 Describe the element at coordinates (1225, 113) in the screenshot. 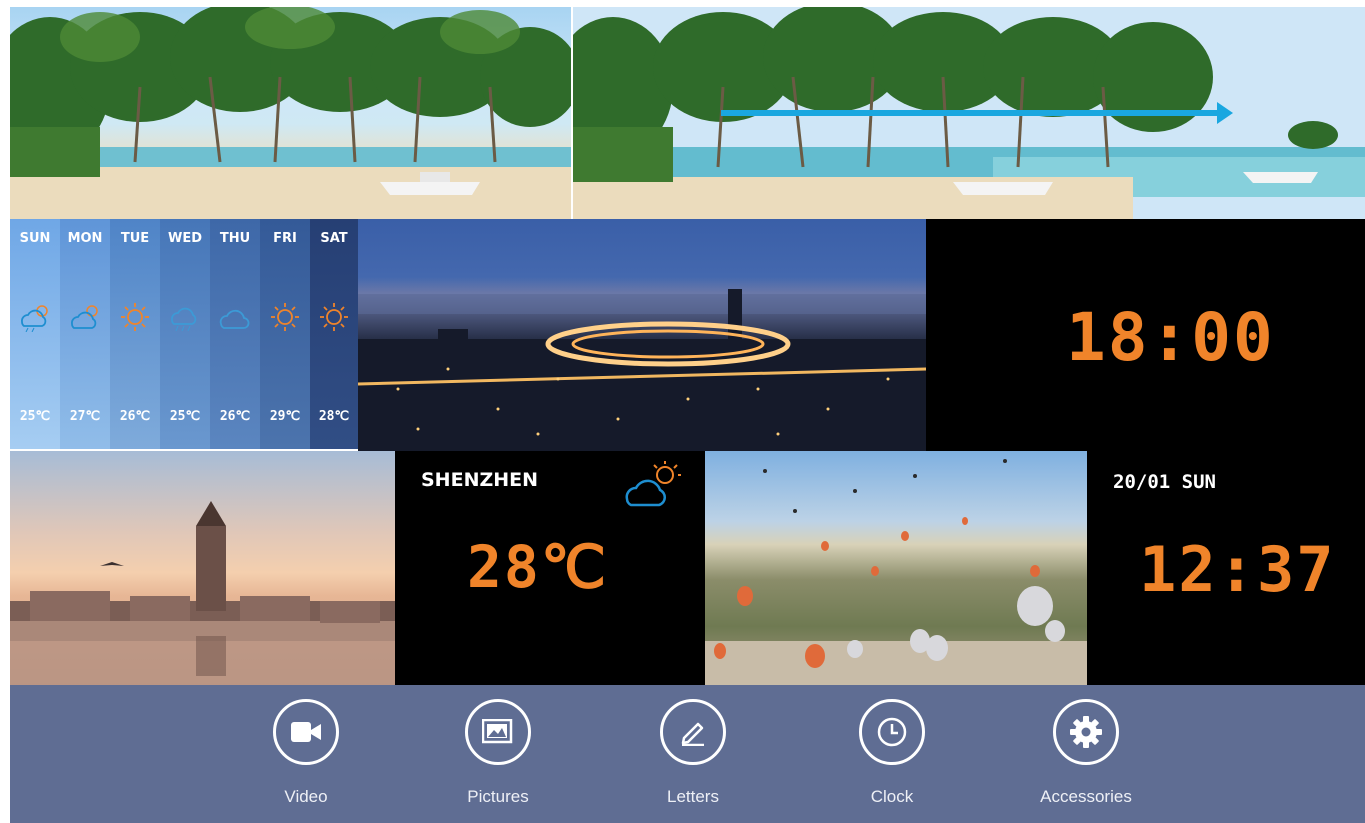

I see `arrow-head-icon` at that location.